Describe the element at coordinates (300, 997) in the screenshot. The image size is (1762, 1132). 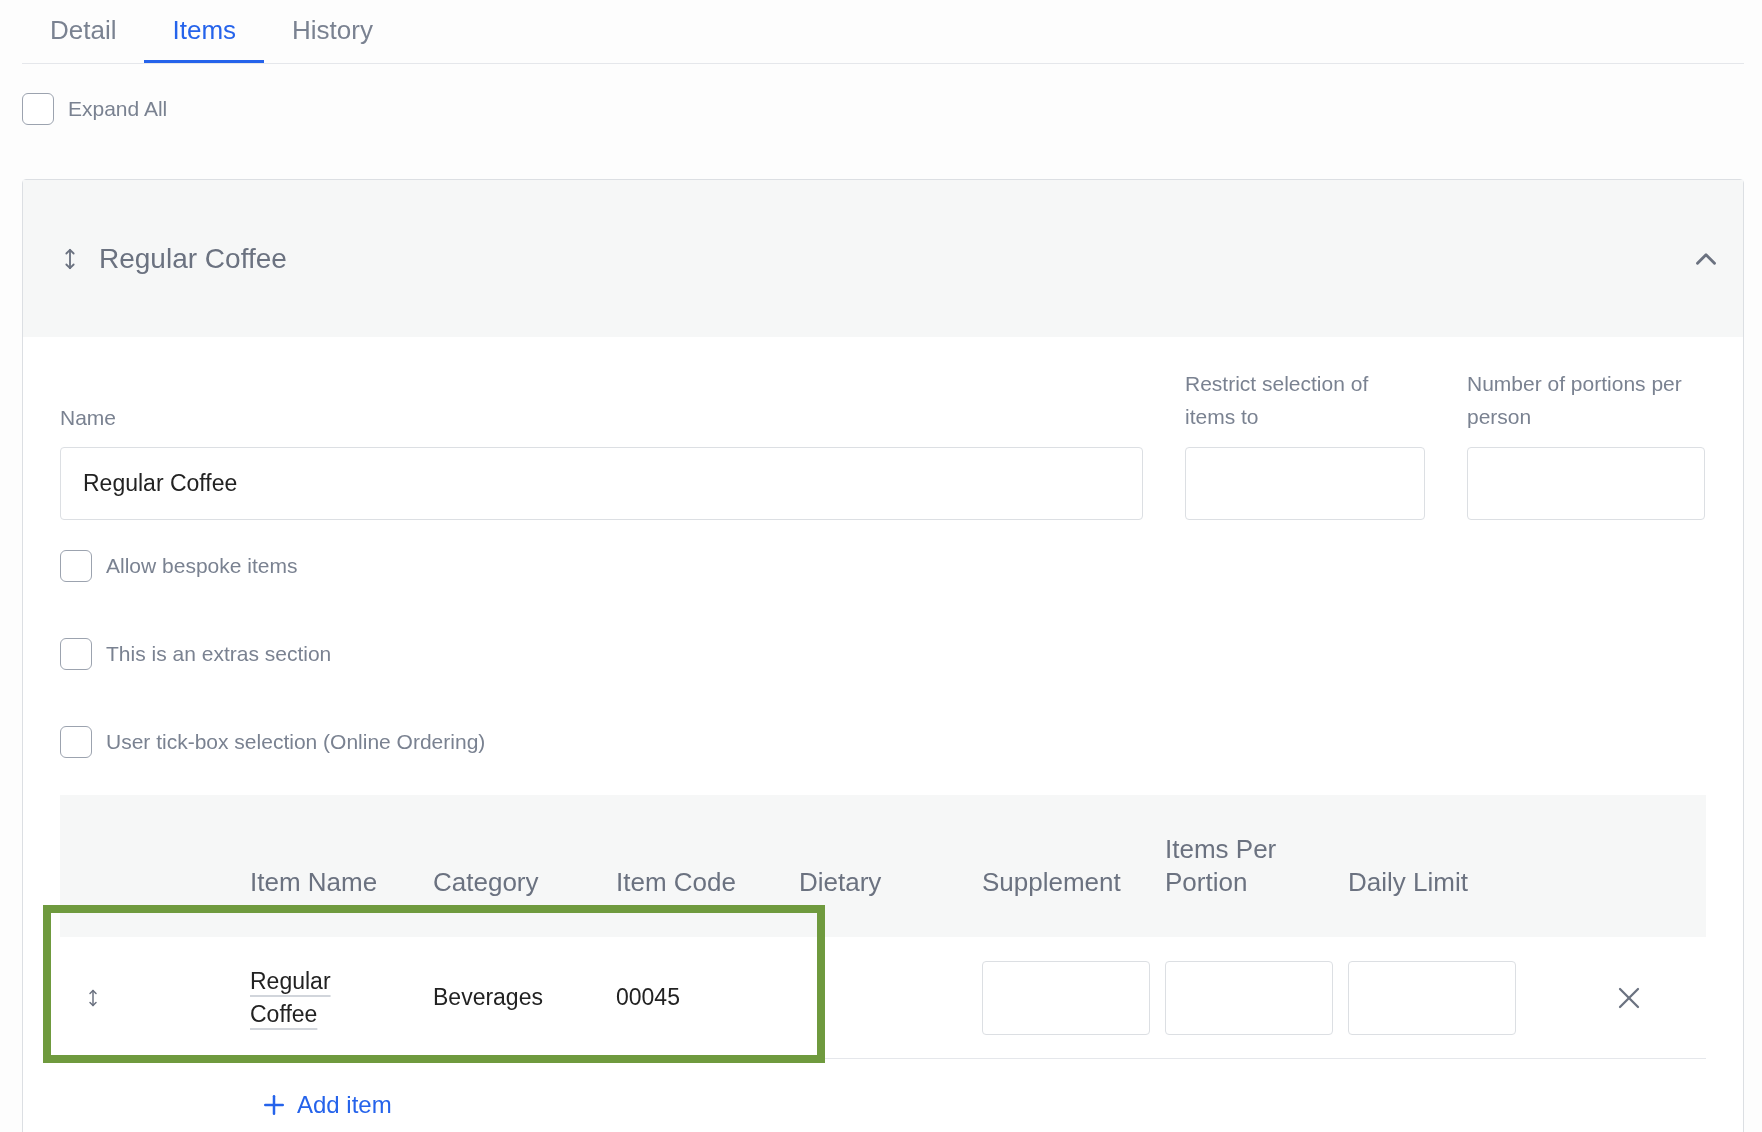
I see `item-name-link: Regular Coffee` at that location.